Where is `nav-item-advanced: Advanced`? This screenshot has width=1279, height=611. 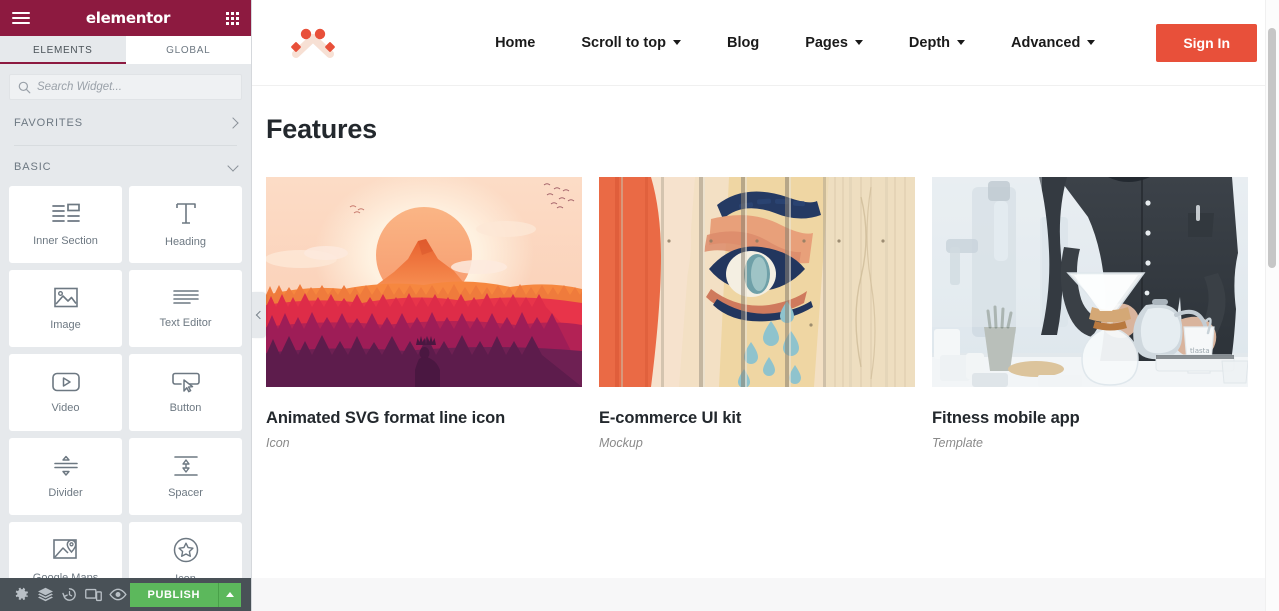 nav-item-advanced: Advanced is located at coordinates (1053, 43).